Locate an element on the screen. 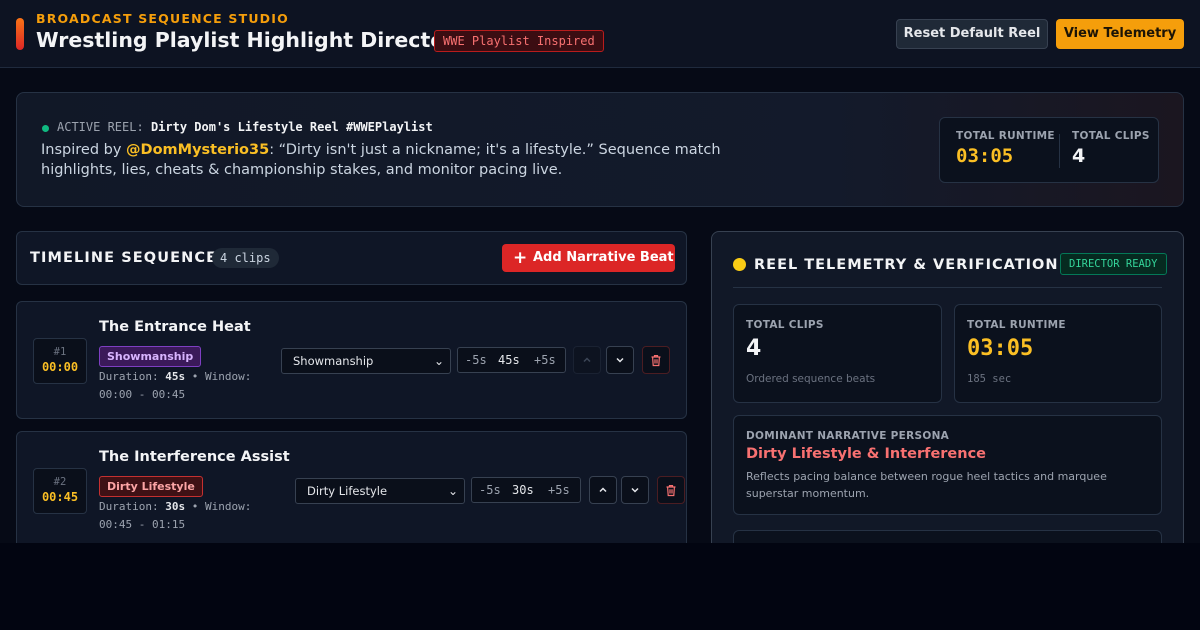  brand-accent-bar is located at coordinates (20, 34).